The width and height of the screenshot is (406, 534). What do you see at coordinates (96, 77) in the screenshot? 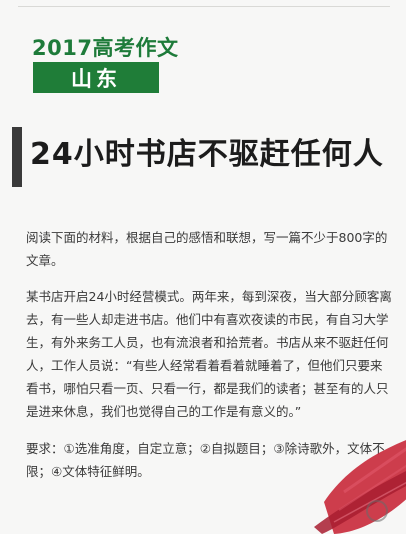
I see `province-badge: 山东` at bounding box center [96, 77].